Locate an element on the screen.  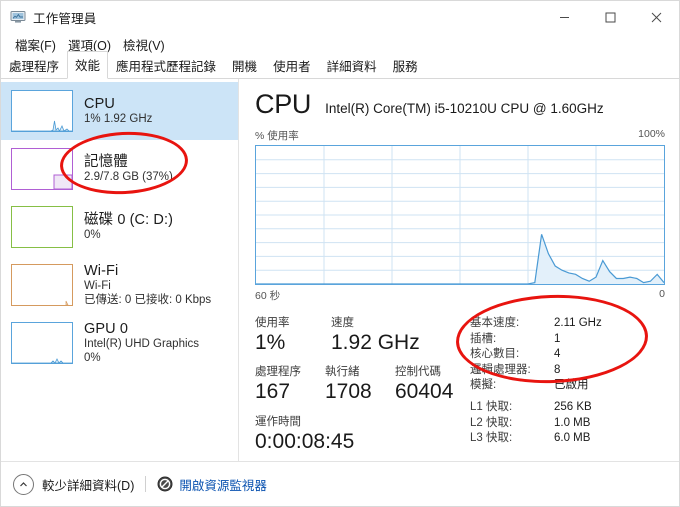
chart-y-label: % 使用率 is located at coordinates (277, 136).